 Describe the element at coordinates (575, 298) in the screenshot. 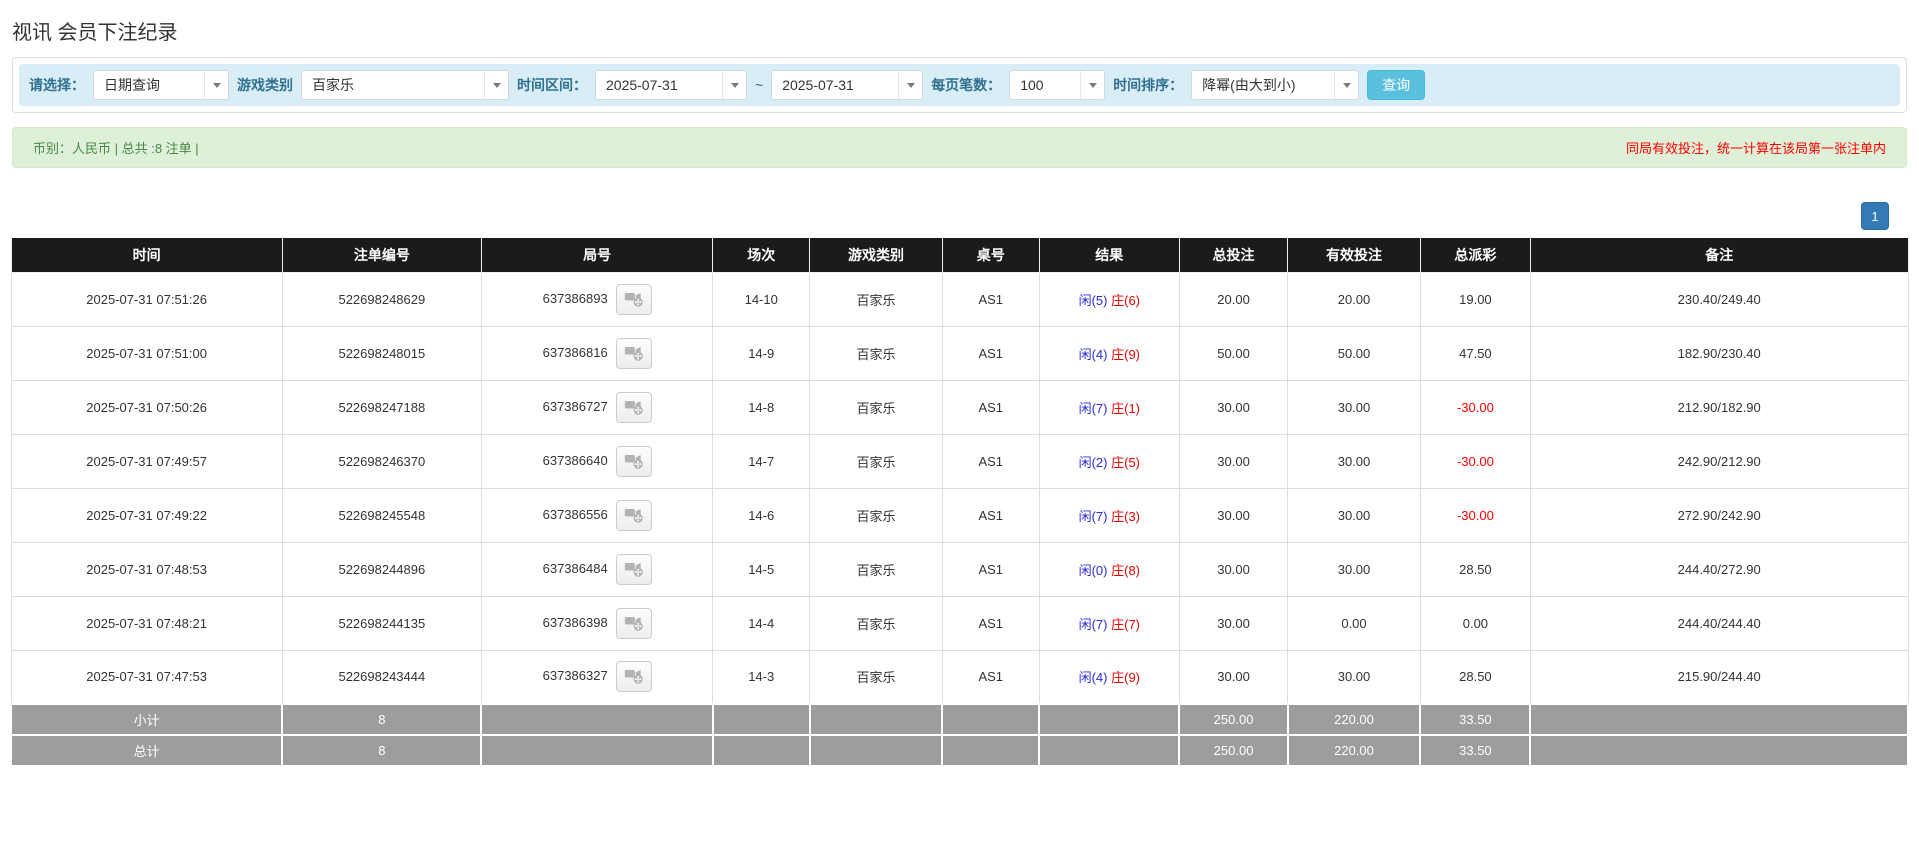

I see `round-id-value: 637386893` at that location.